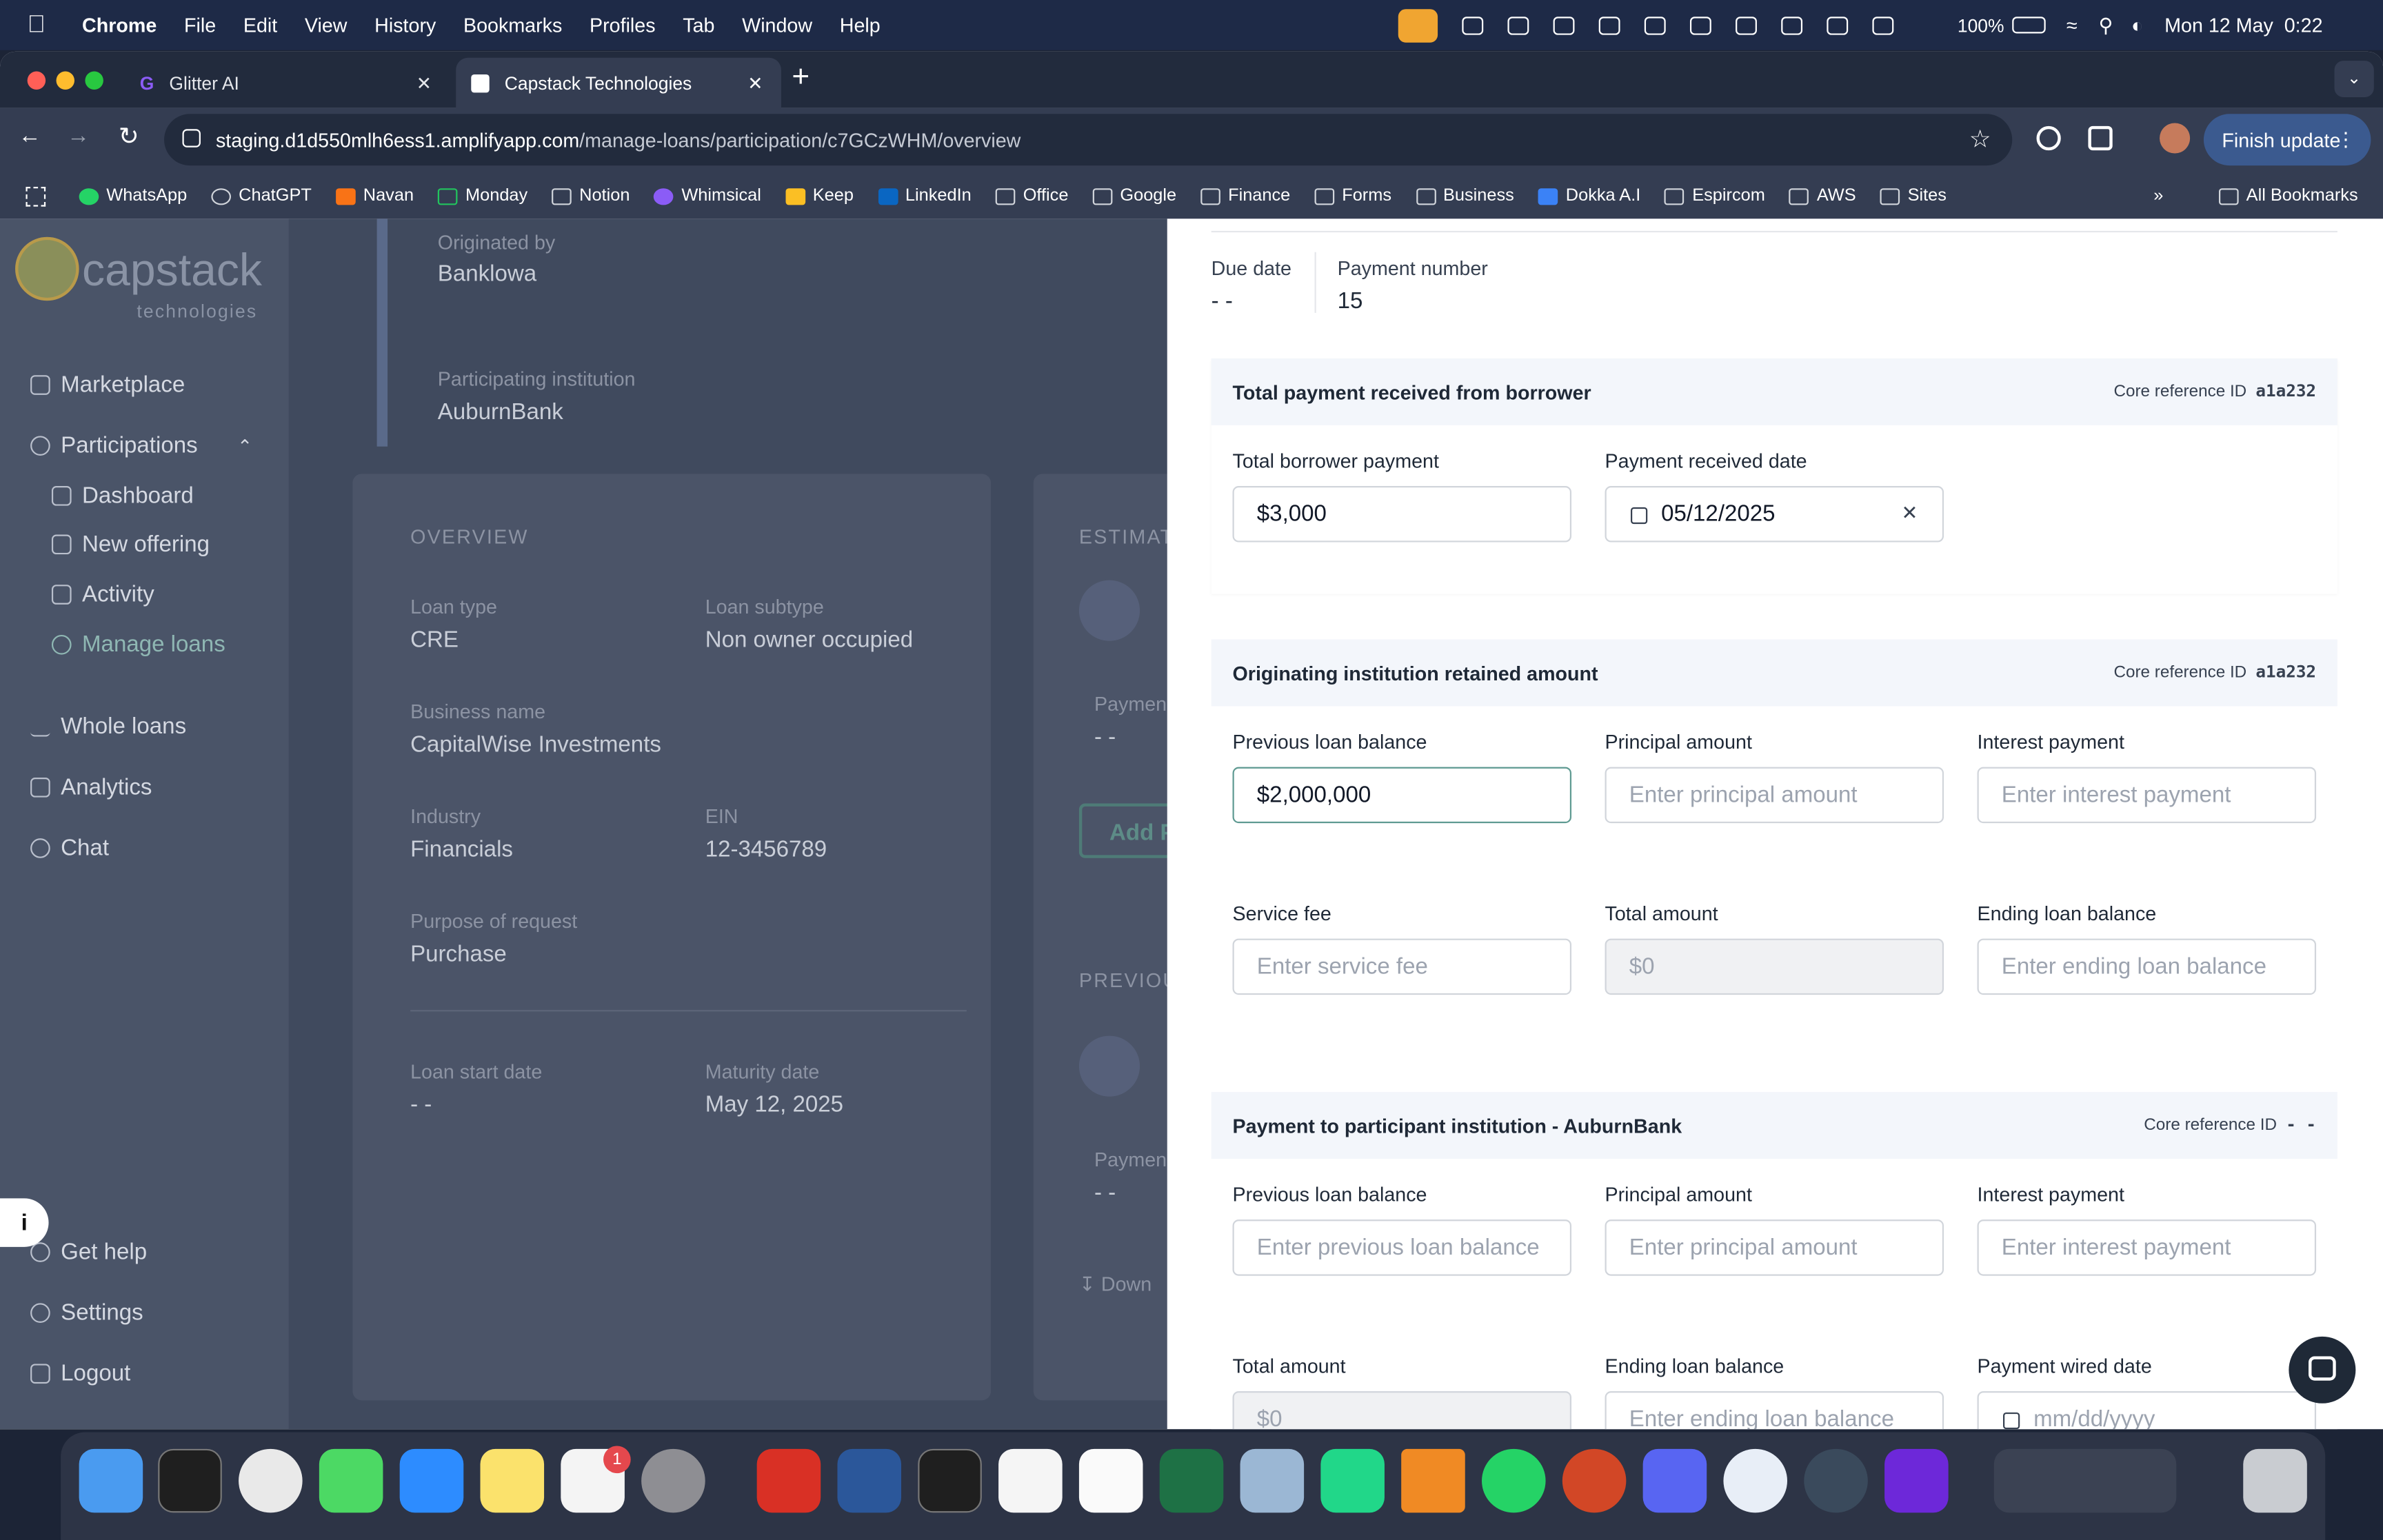  What do you see at coordinates (29, 136) in the screenshot?
I see `back-icon: ←` at bounding box center [29, 136].